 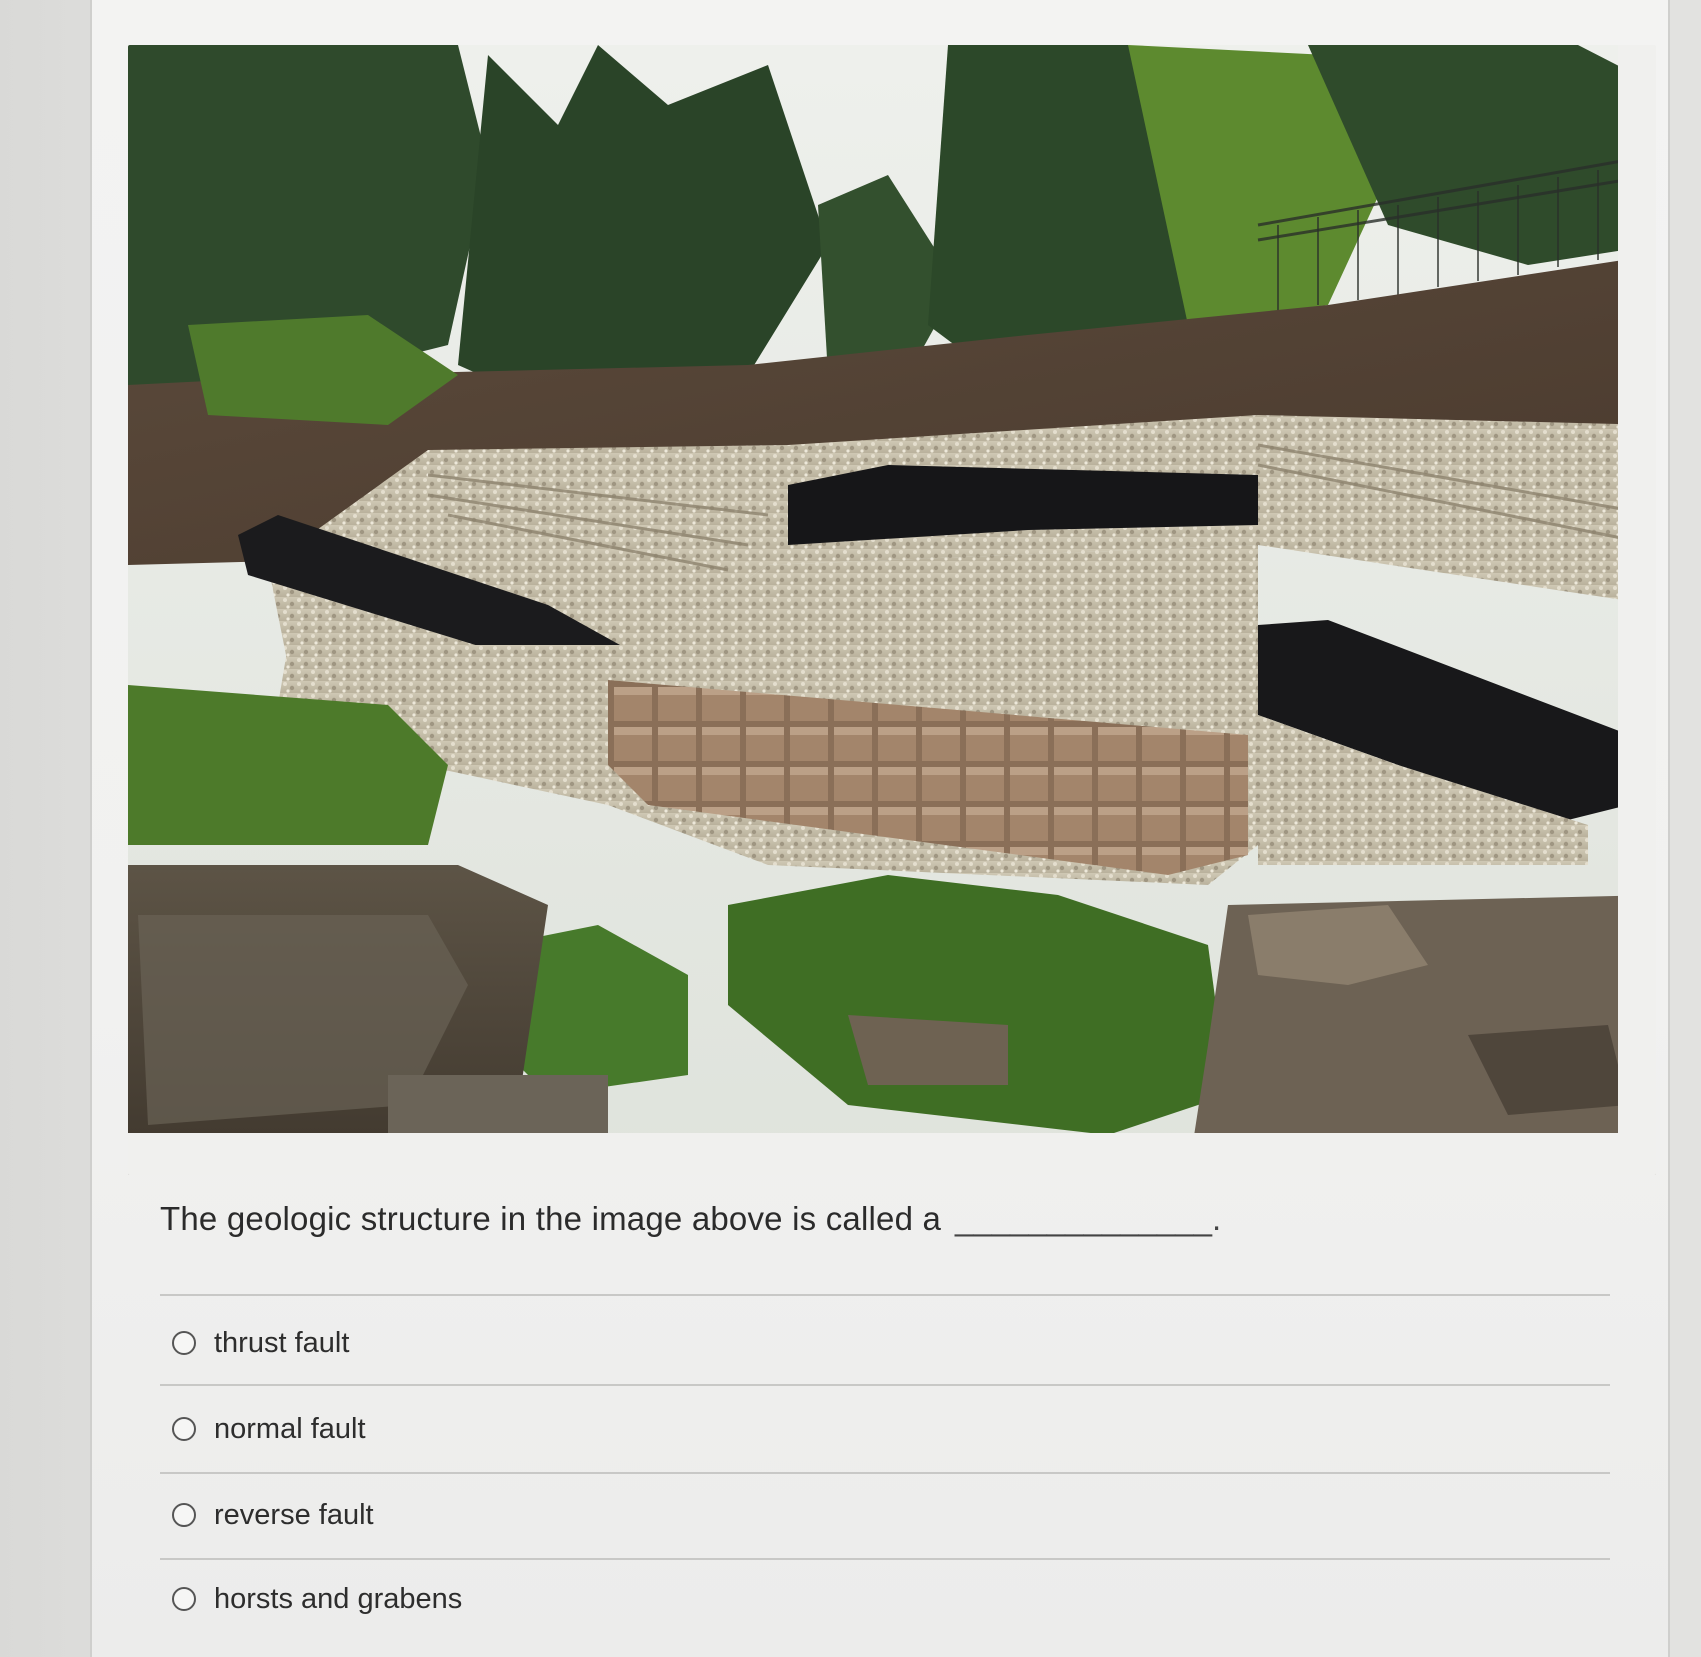 I want to click on option-horsts-and-grabens: horsts and grabens, so click(x=317, y=1599).